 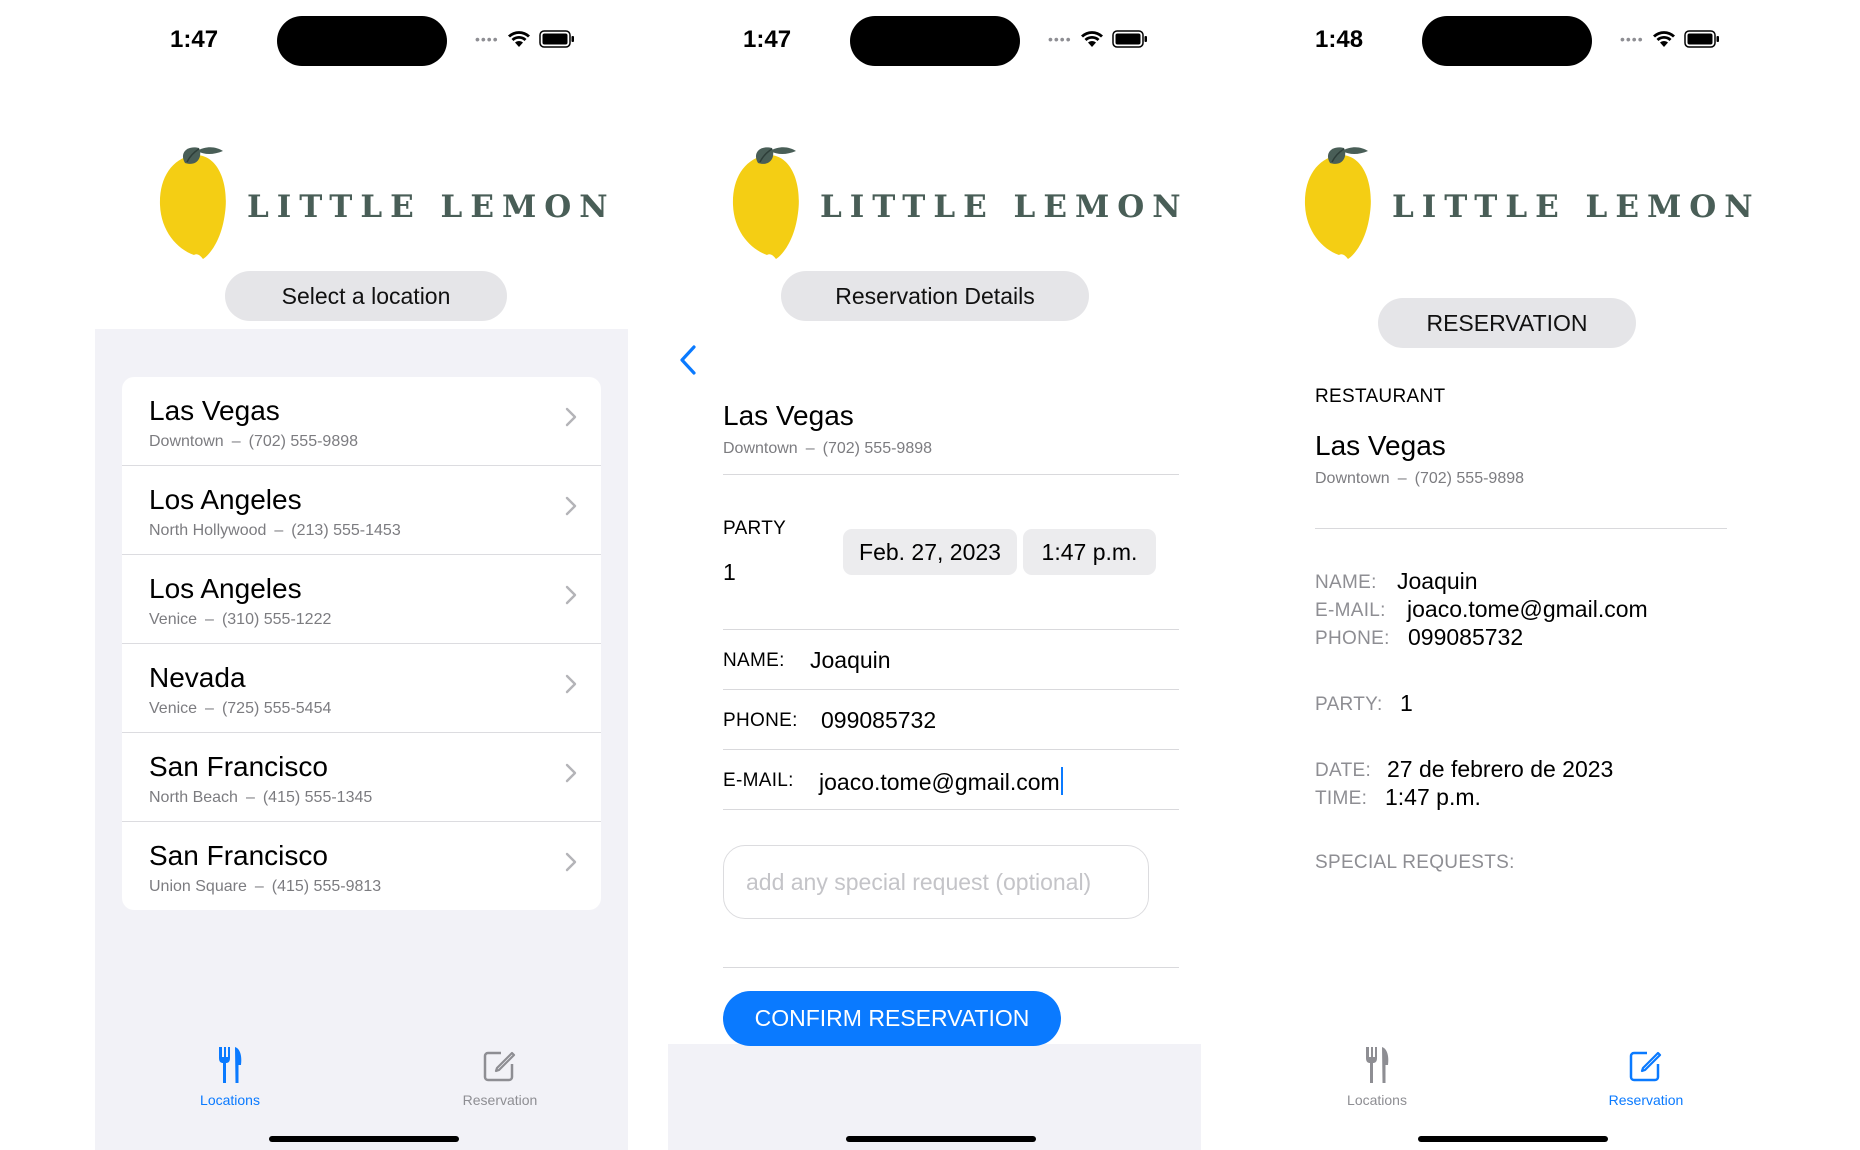 I want to click on location-neighborhood: Union Square, so click(x=198, y=886).